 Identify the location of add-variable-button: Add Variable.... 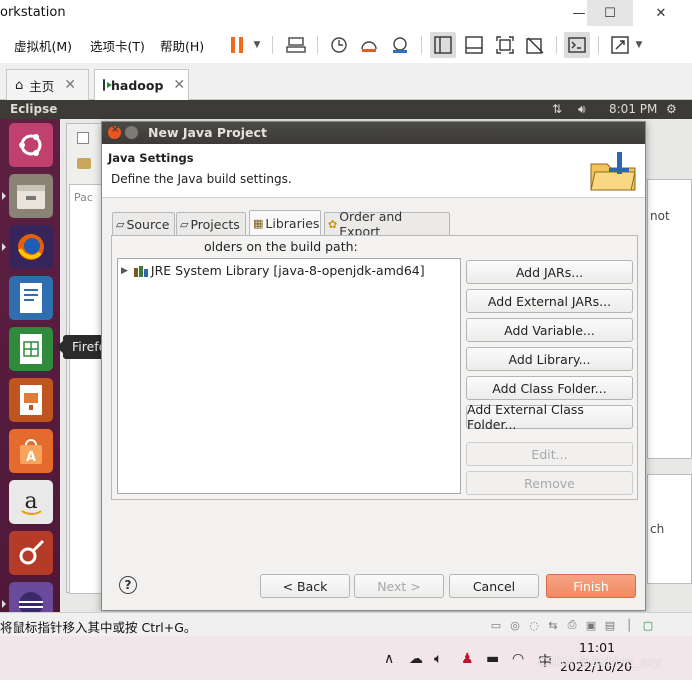
(549, 330).